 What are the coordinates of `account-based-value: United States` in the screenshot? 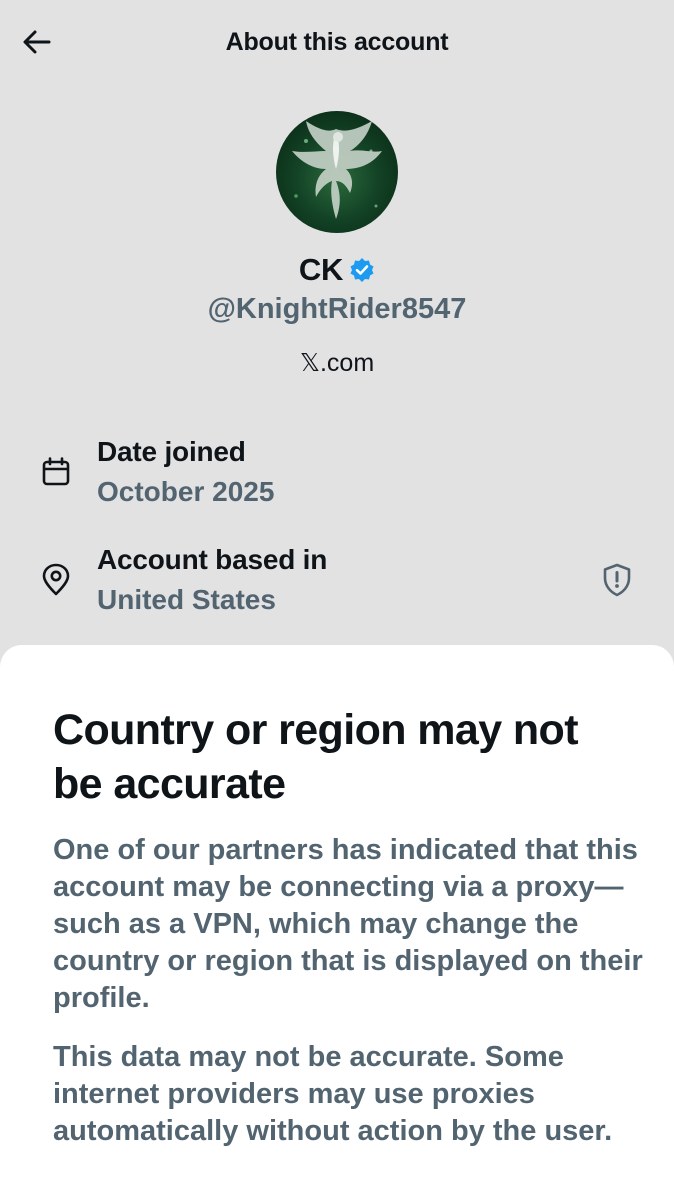 It's located at (186, 599).